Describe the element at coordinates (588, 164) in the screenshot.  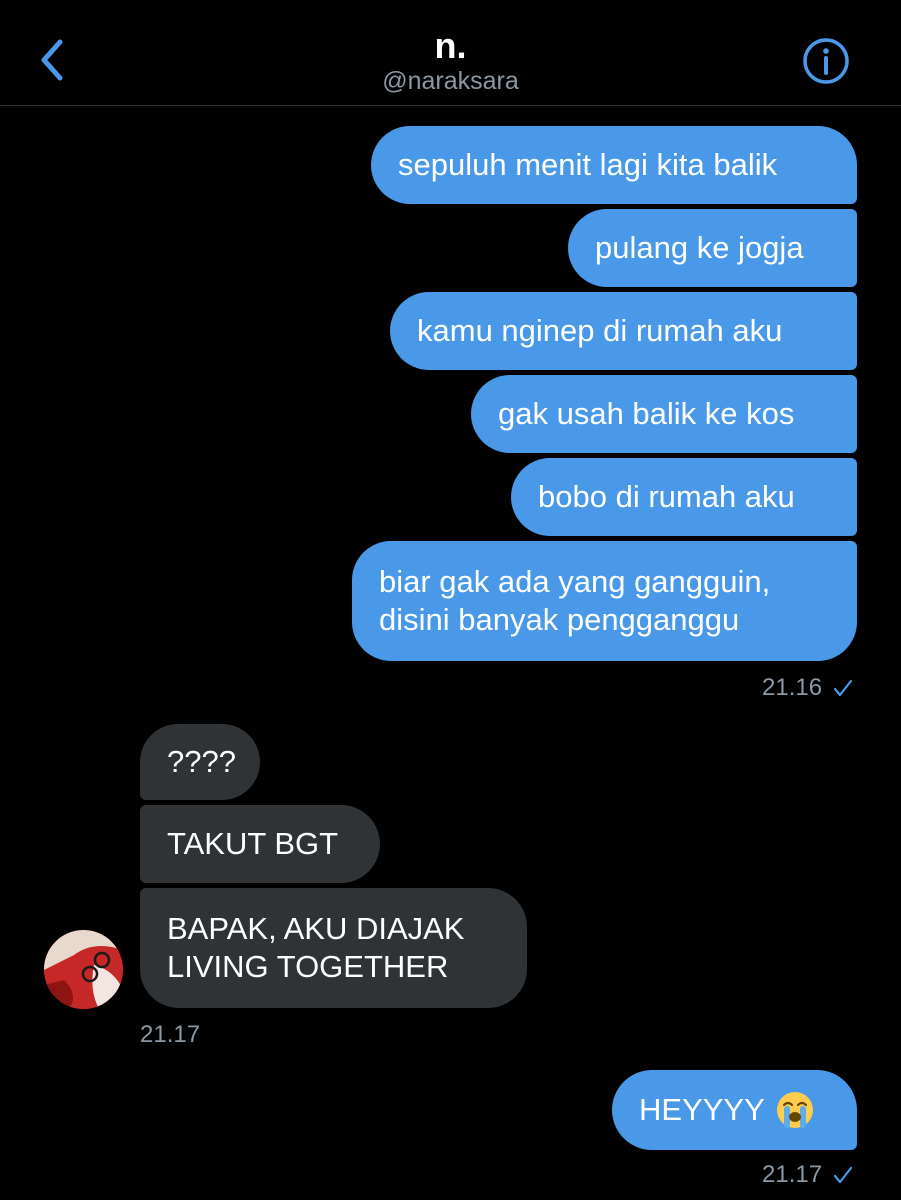
I see `message-text: sepuluh menit lagi kita balik` at that location.